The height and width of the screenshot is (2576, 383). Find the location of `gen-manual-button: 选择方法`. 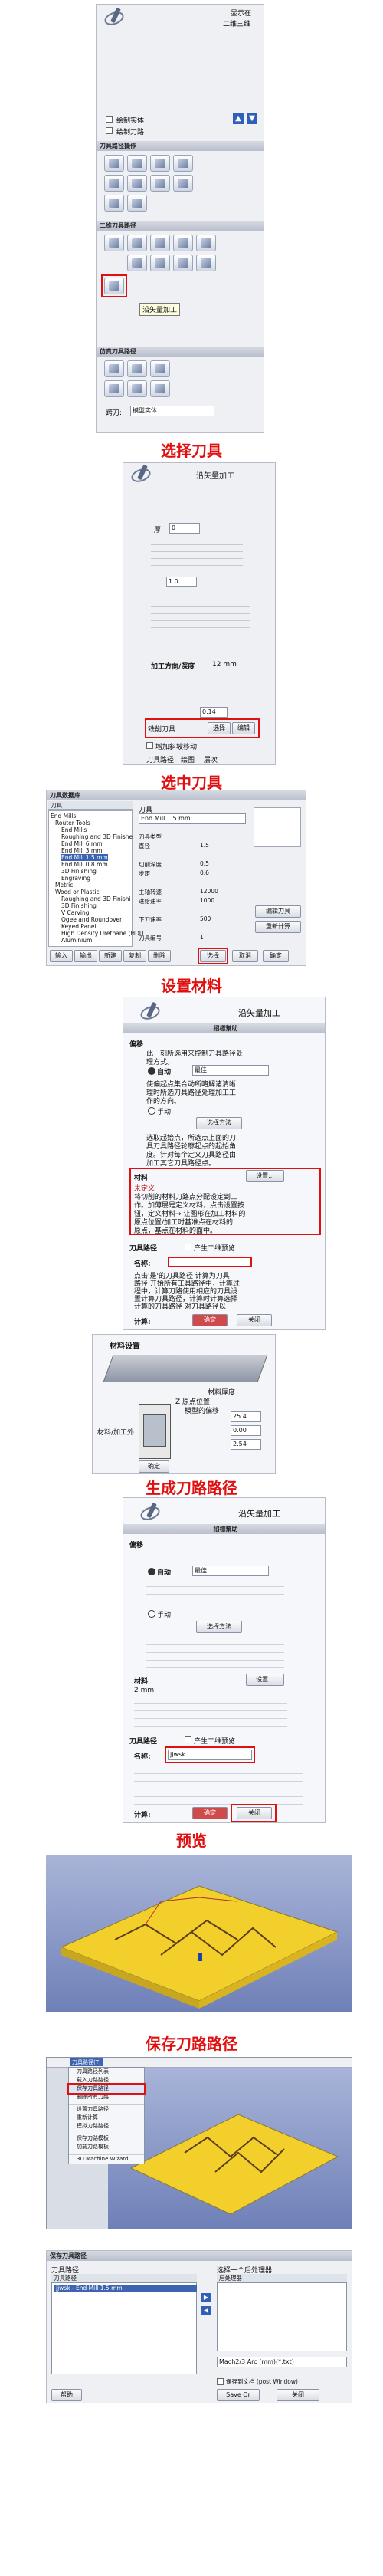

gen-manual-button: 选择方法 is located at coordinates (219, 1627).